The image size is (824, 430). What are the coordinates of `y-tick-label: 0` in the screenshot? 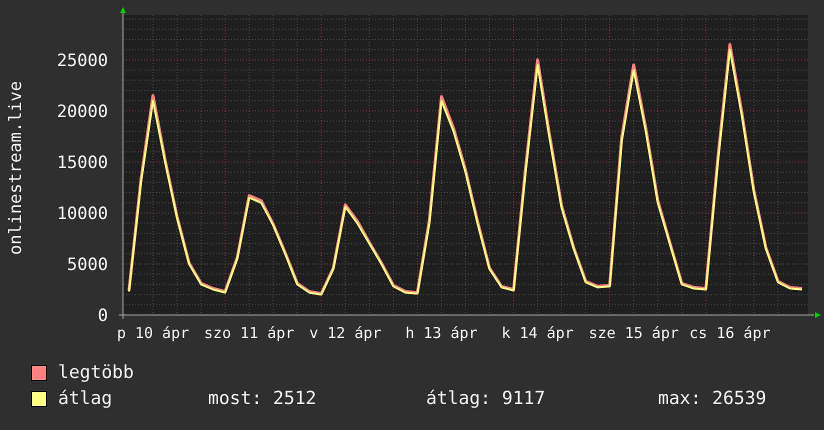 It's located at (103, 316).